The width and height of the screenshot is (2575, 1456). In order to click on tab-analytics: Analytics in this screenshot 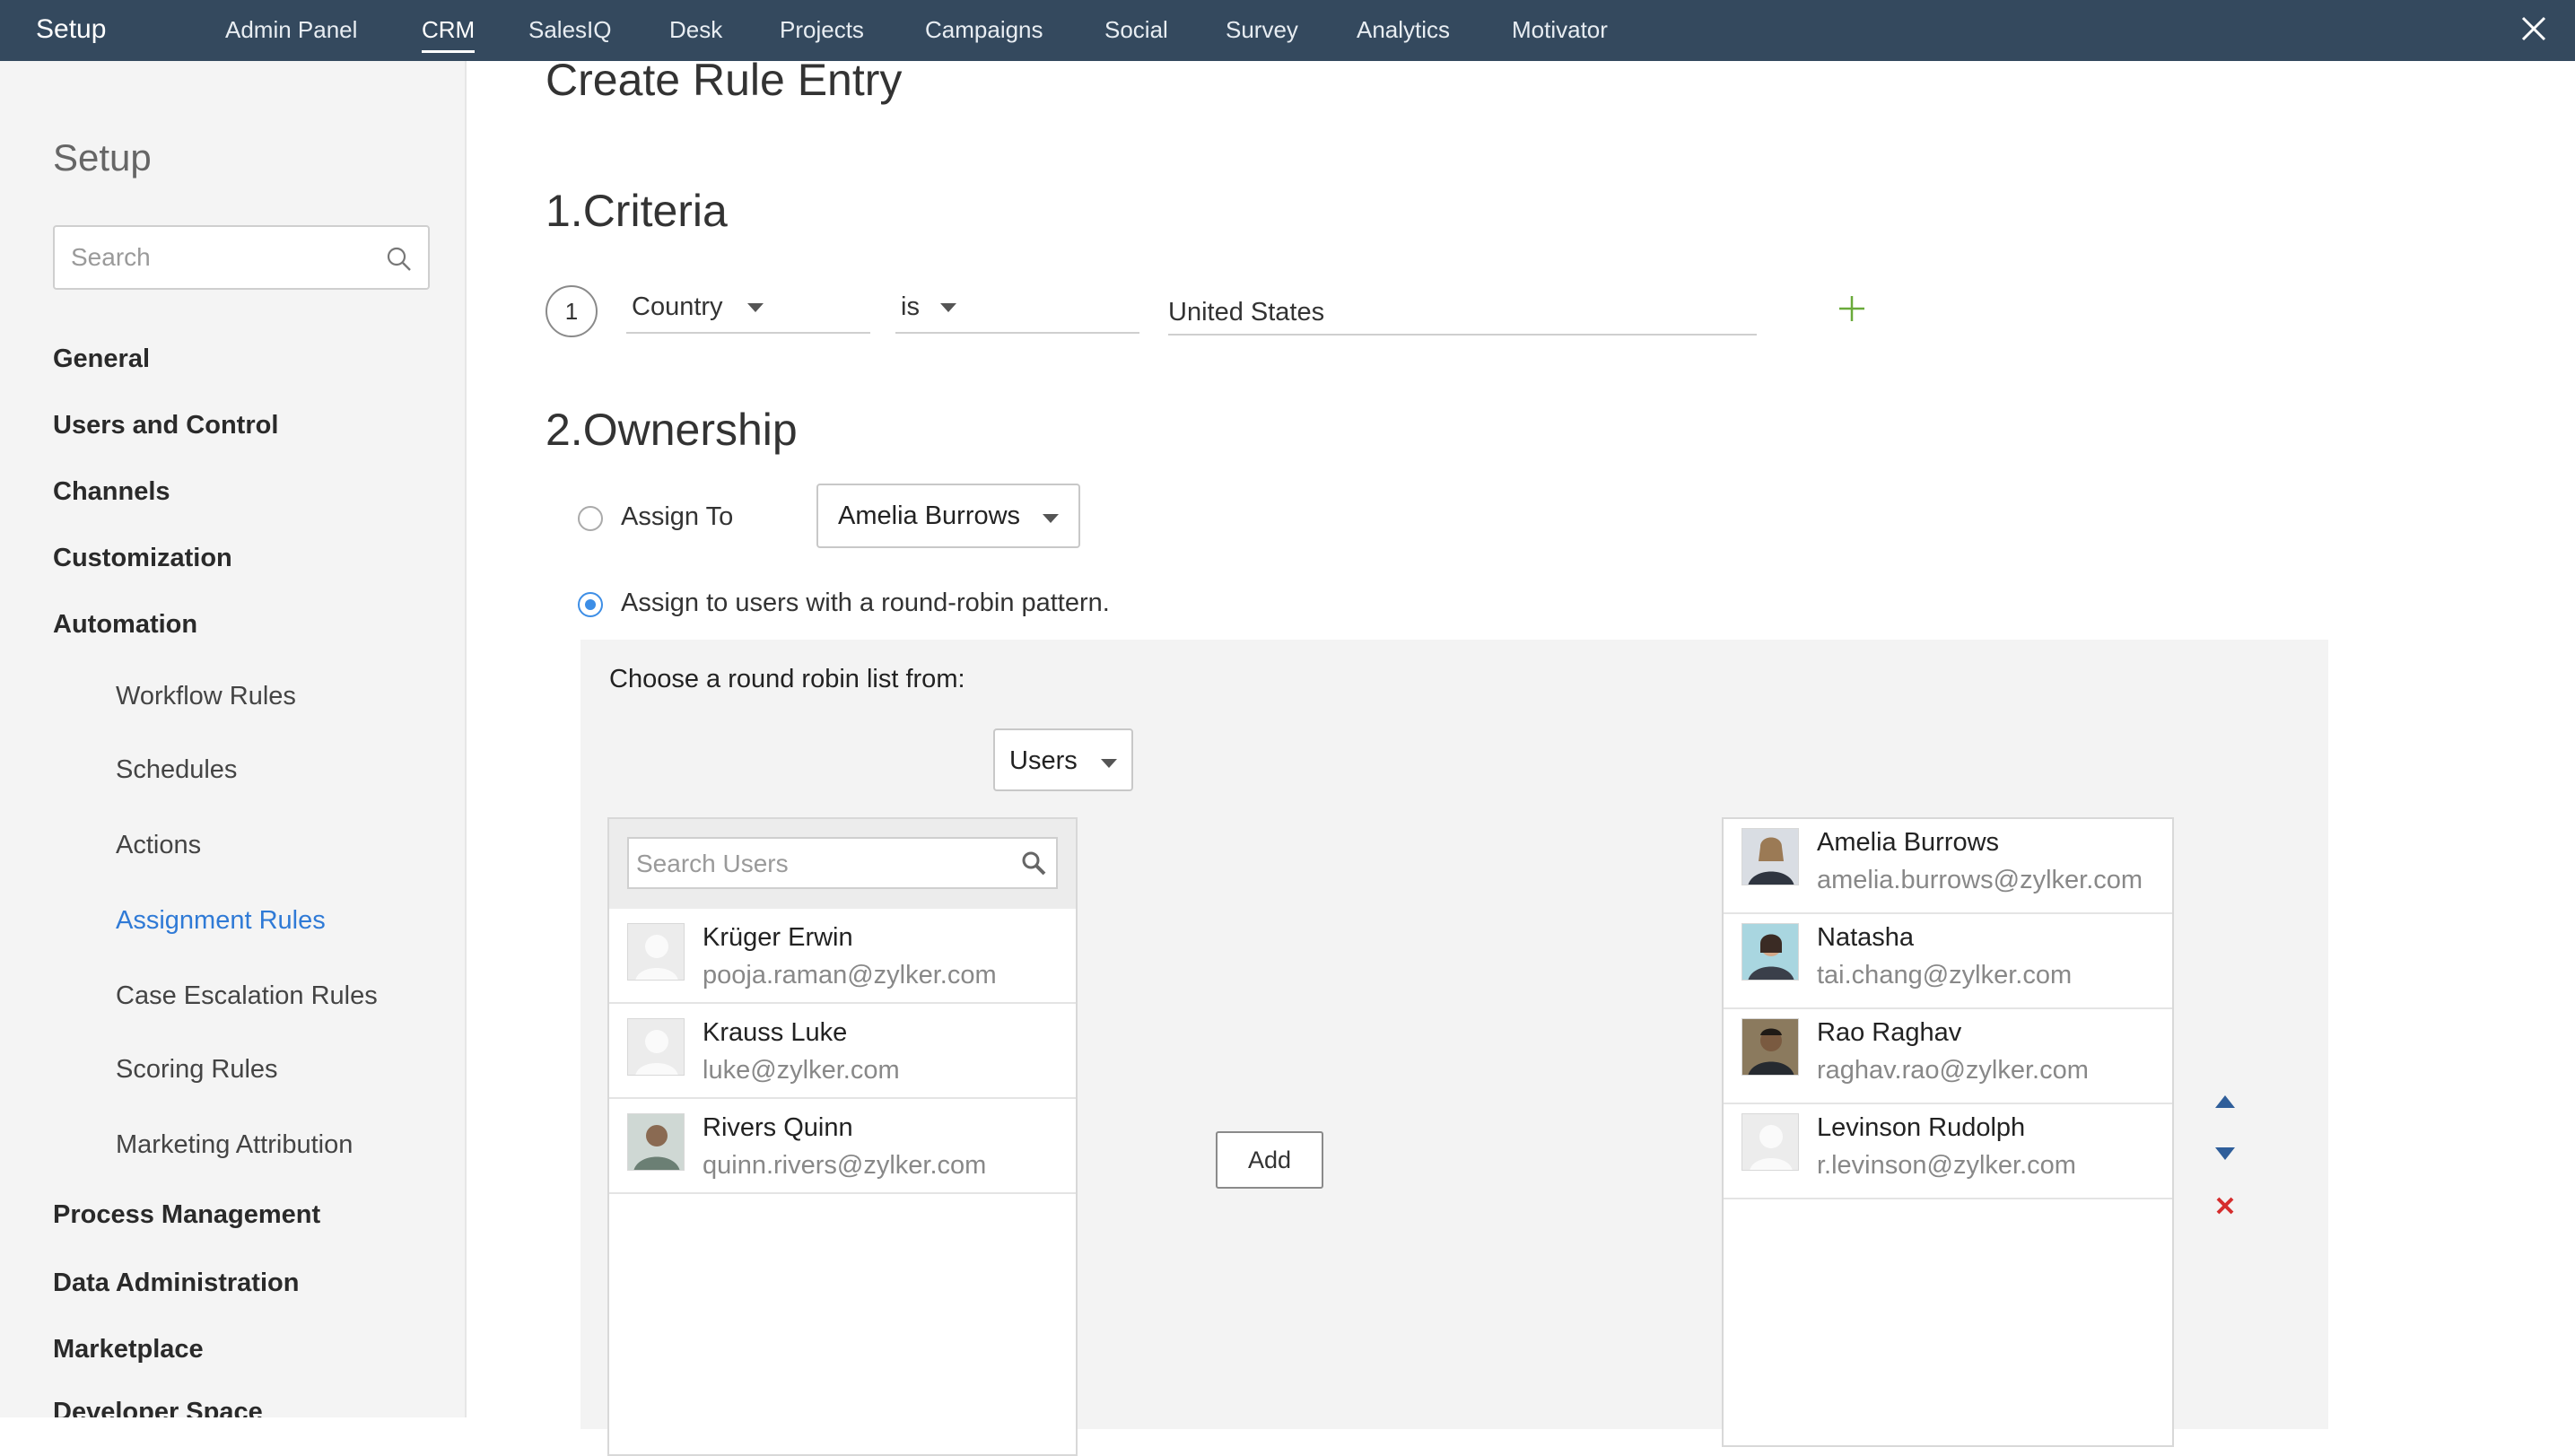, I will do `click(1403, 30)`.